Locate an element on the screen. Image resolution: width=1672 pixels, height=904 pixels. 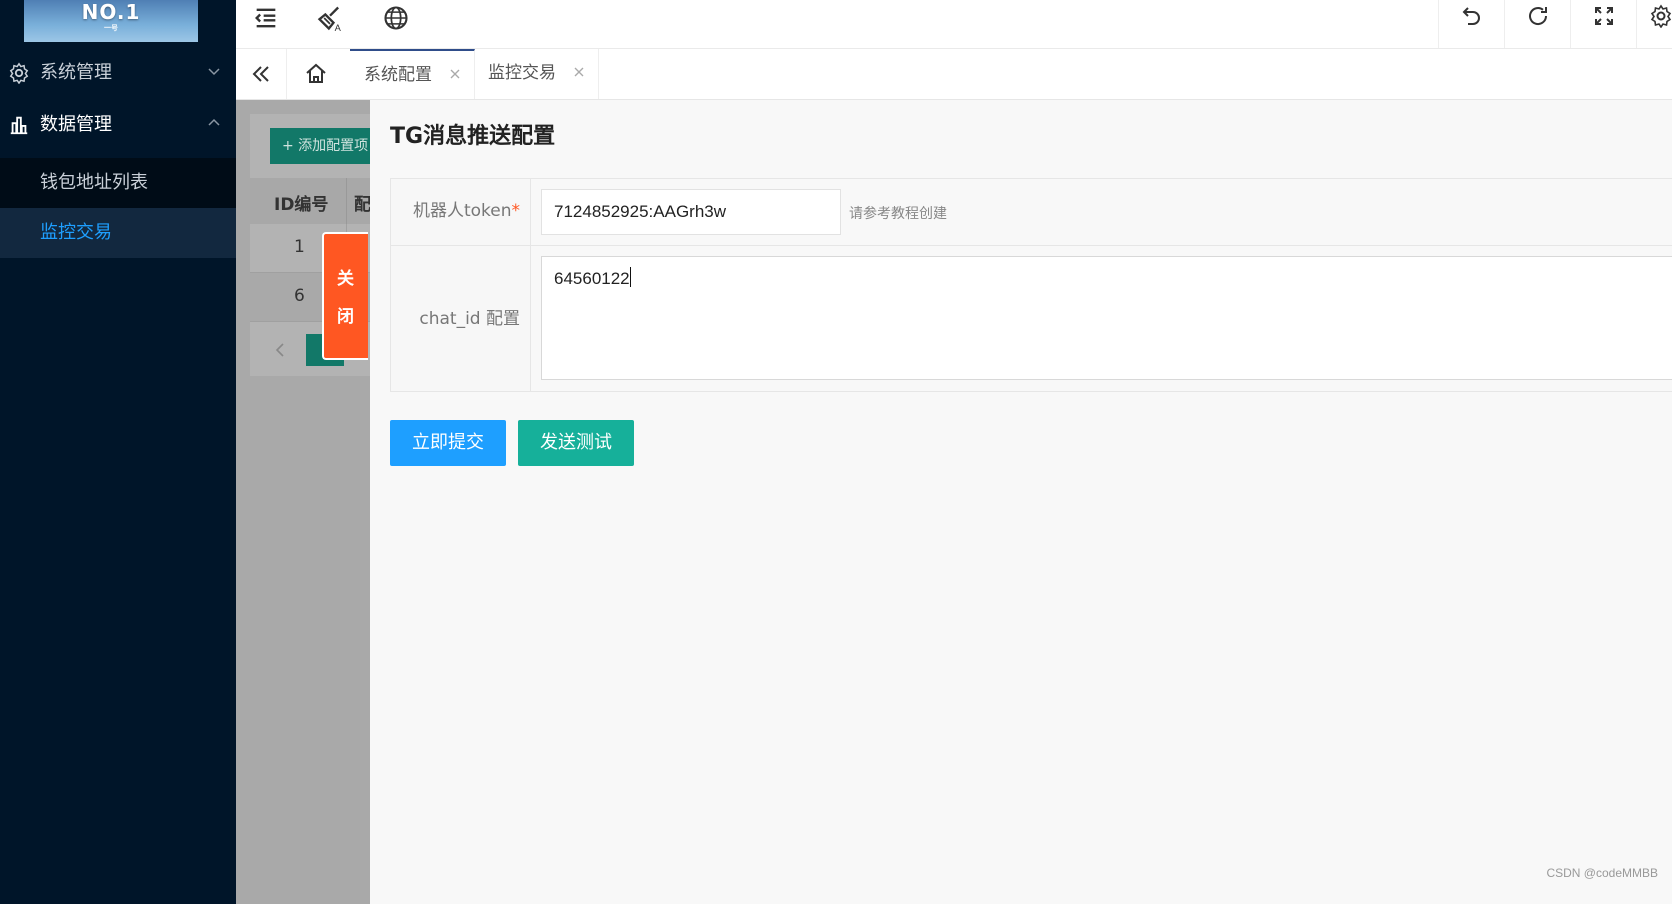
svg-text: A is located at coordinates (338, 27).